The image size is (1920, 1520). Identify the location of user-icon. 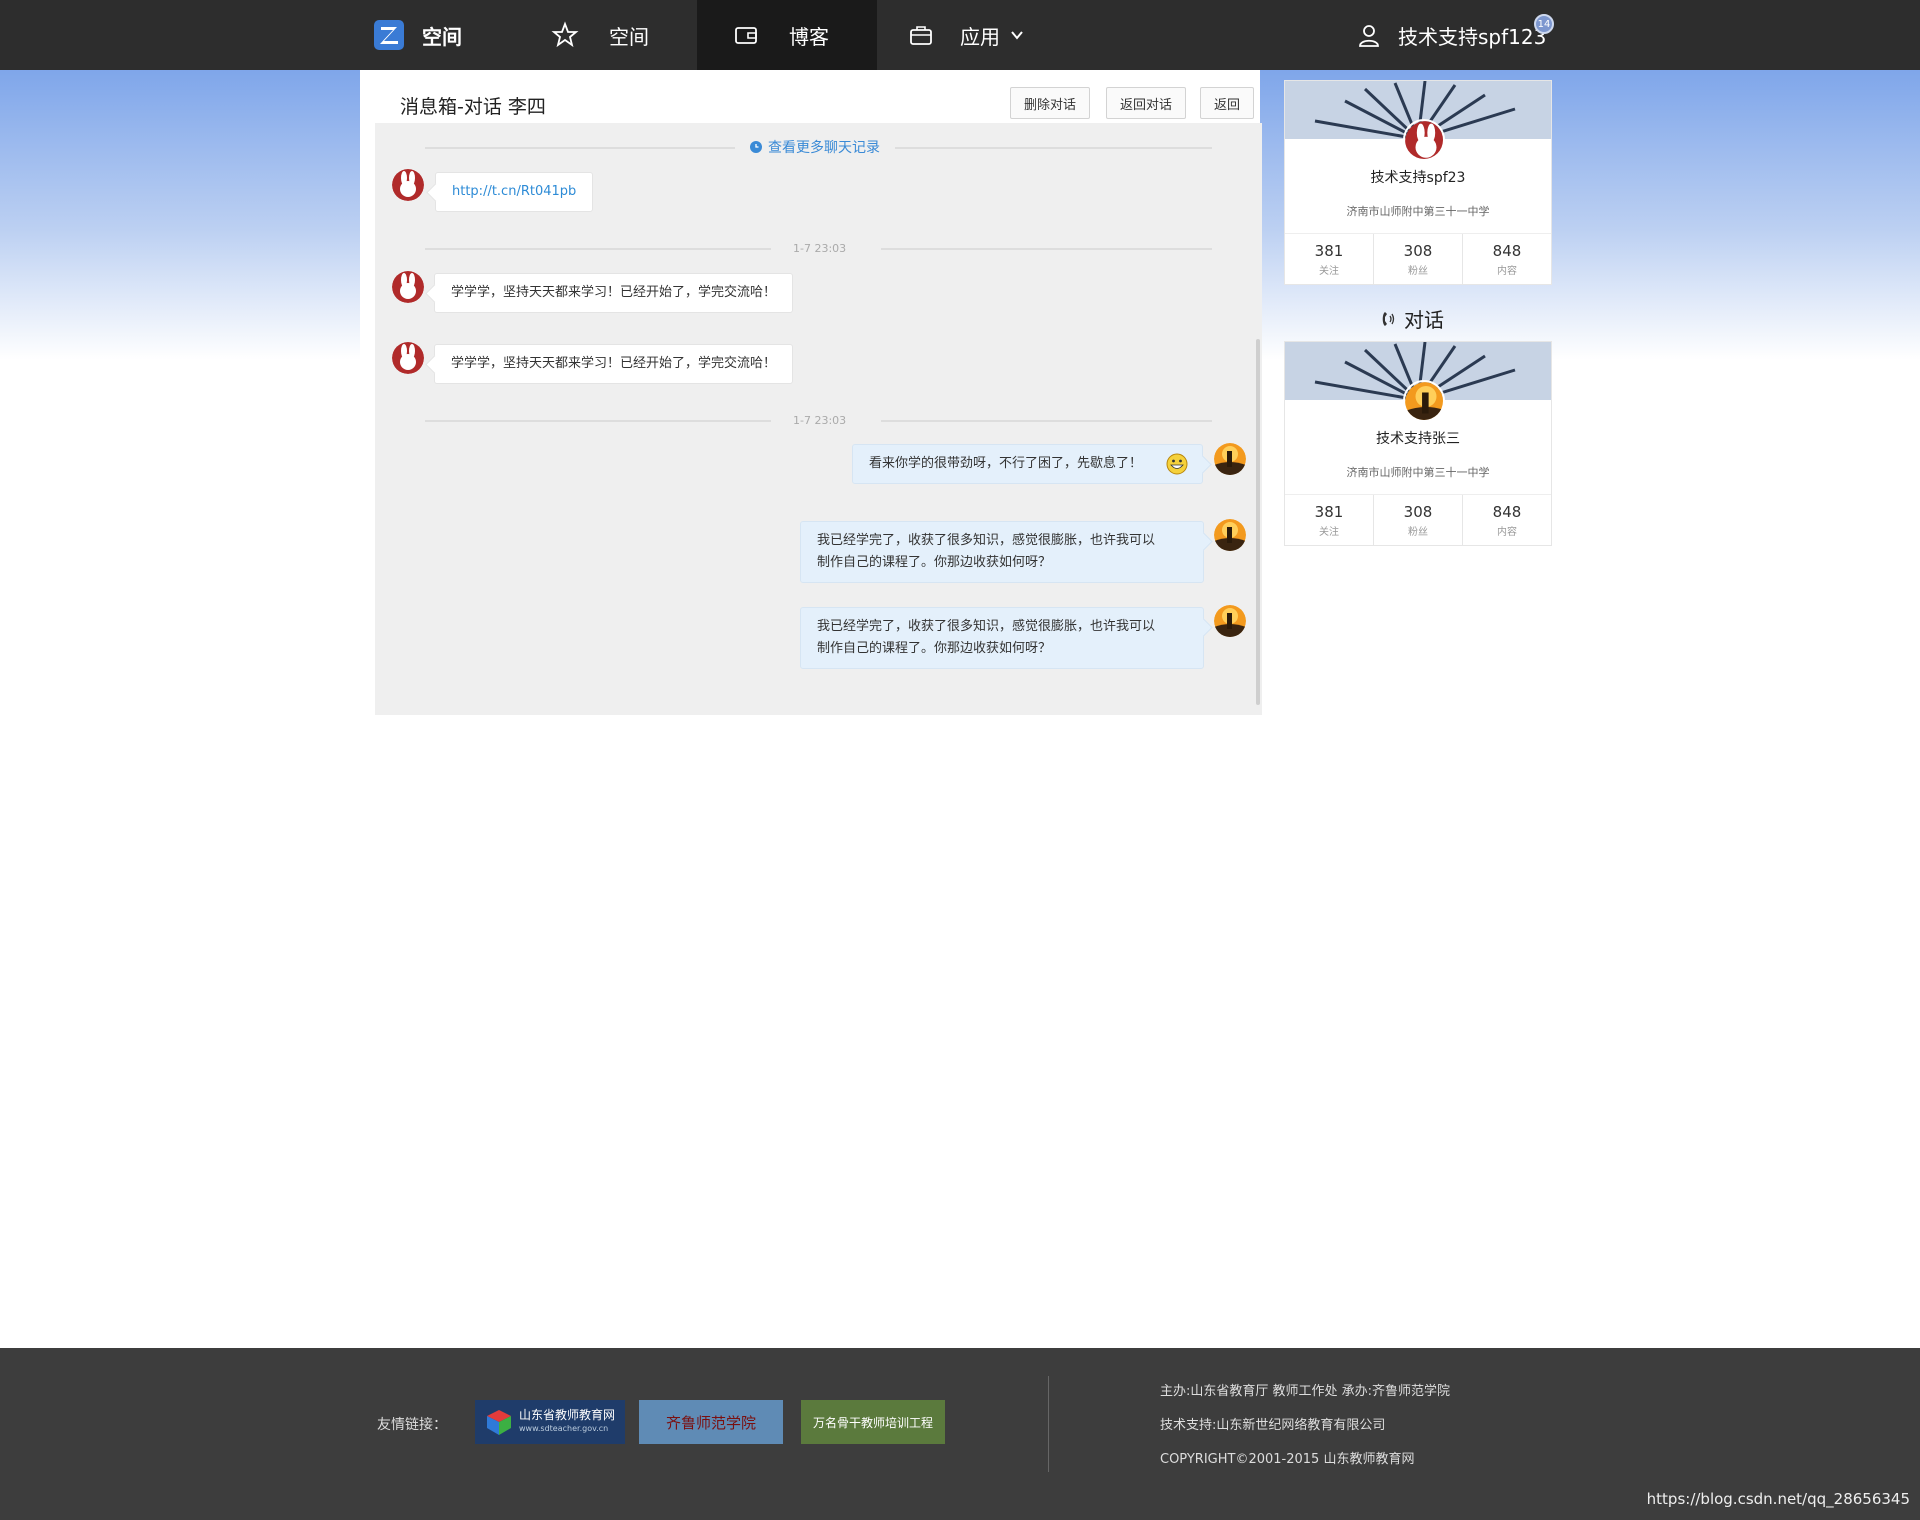
(1369, 36).